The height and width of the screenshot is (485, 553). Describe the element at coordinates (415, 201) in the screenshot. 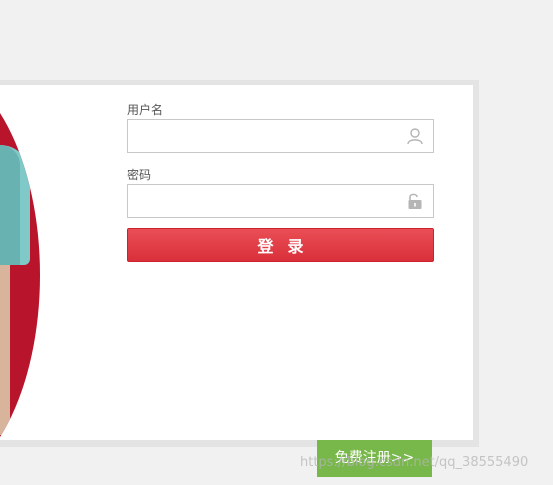

I see `lock-icon` at that location.